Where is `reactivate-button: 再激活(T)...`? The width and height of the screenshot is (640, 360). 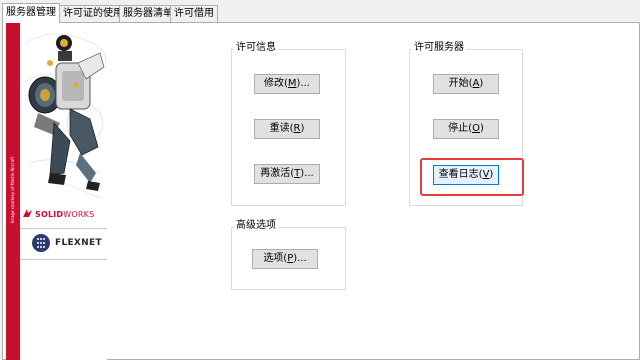 reactivate-button: 再激活(T)... is located at coordinates (287, 174).